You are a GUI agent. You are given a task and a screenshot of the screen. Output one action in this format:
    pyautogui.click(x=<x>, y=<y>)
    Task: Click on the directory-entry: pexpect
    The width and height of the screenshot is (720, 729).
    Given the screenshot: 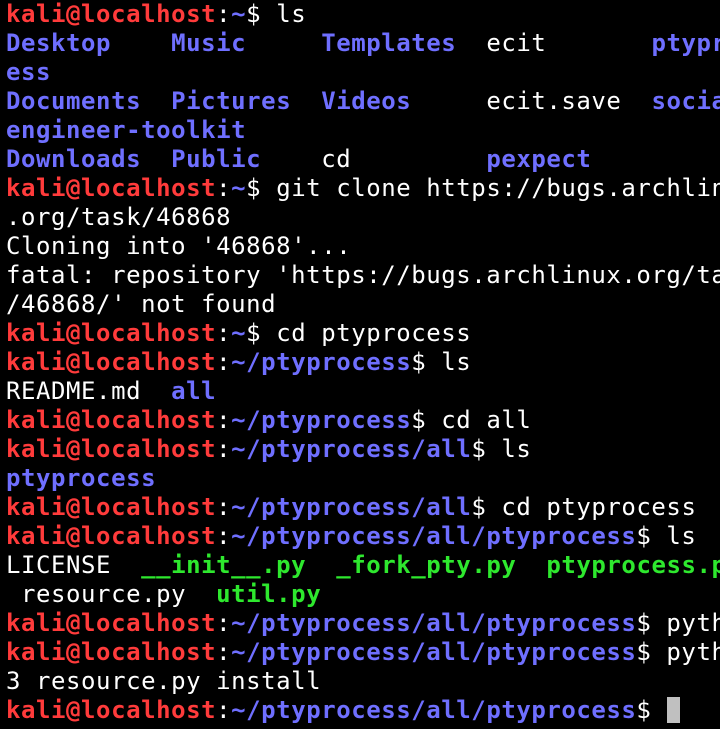 What is the action you would take?
    pyautogui.click(x=539, y=159)
    